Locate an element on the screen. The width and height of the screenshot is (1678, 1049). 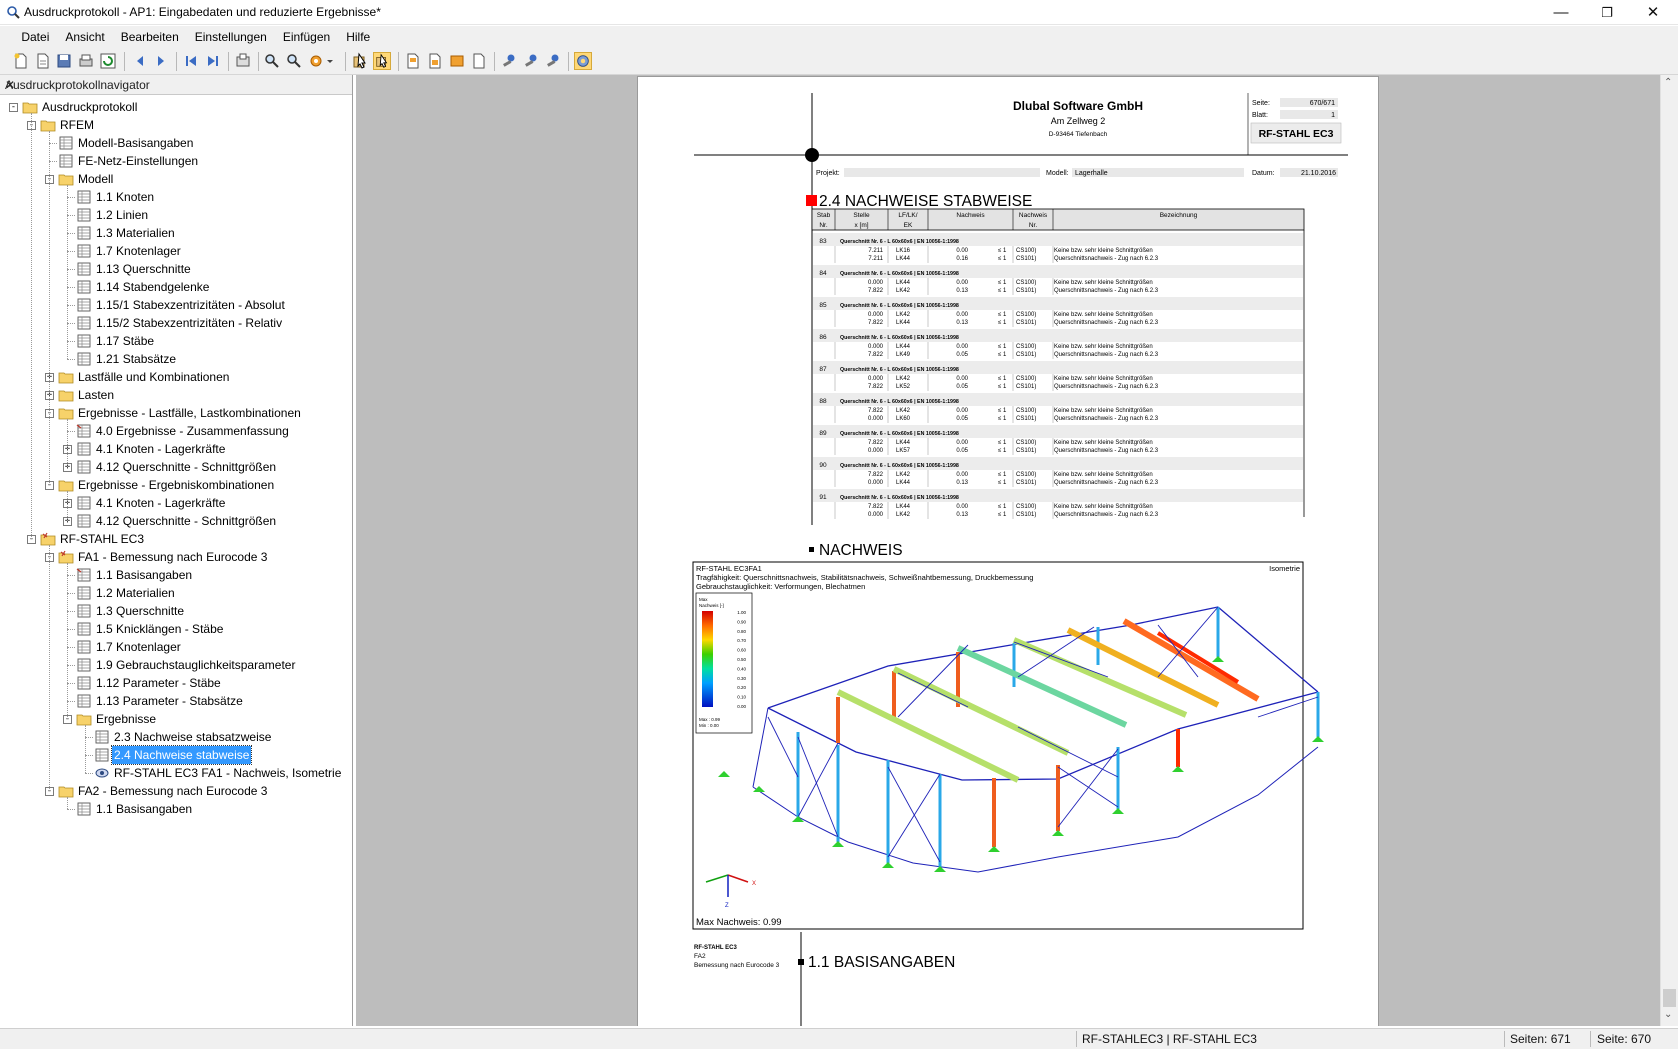
tree-item: - FA1 - Bemessung nach Eurocode 3 is located at coordinates (175, 557).